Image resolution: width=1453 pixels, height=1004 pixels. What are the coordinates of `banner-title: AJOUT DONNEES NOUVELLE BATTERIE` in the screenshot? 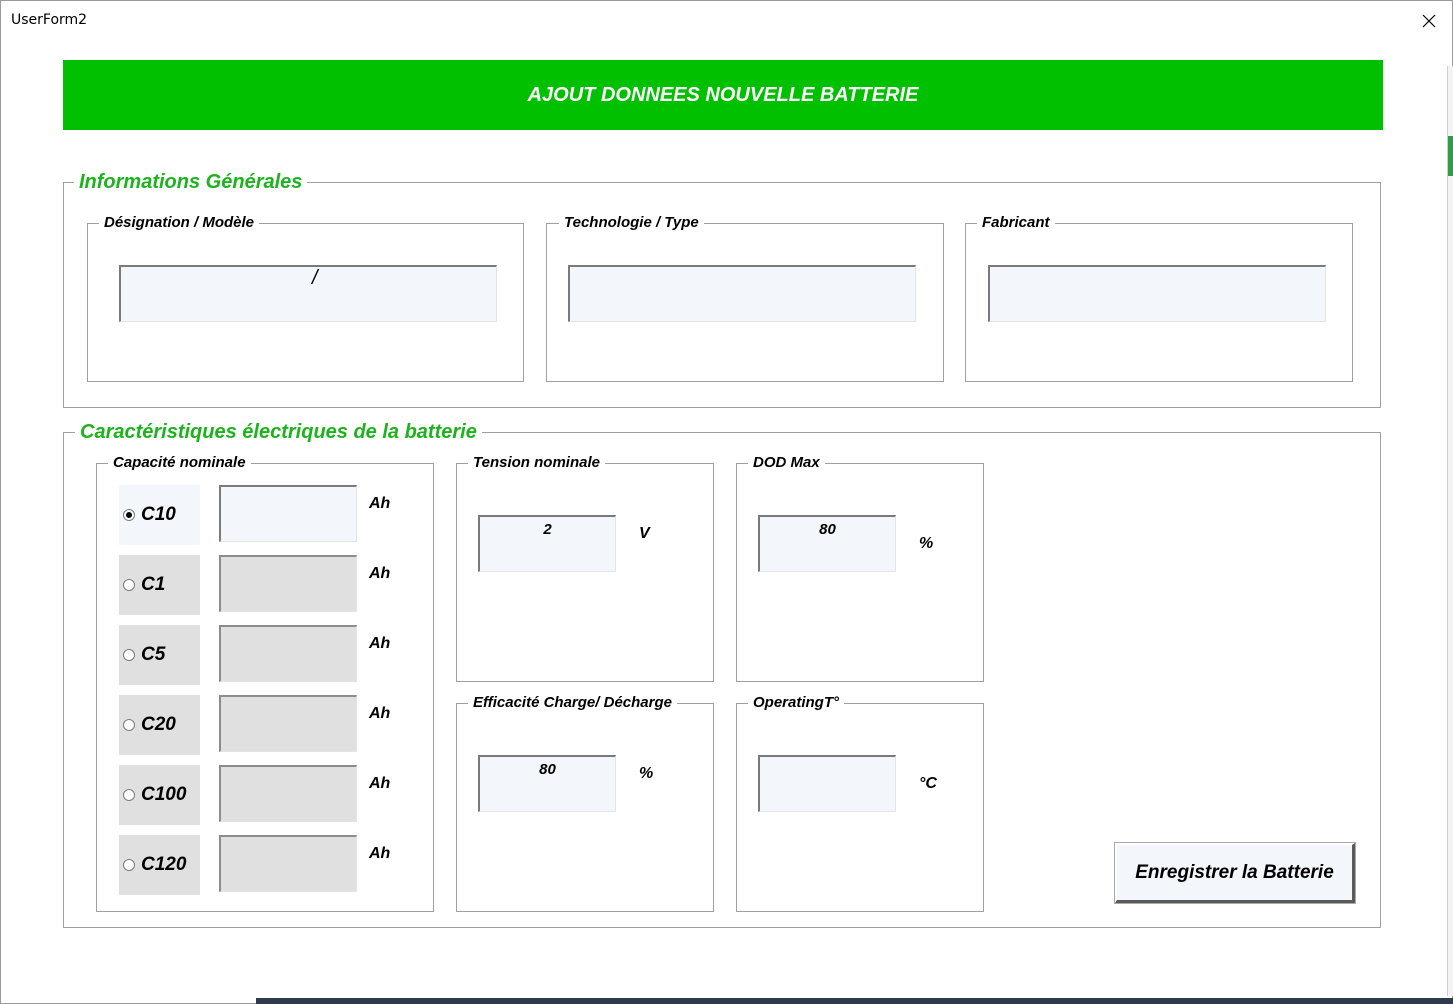 It's located at (723, 94).